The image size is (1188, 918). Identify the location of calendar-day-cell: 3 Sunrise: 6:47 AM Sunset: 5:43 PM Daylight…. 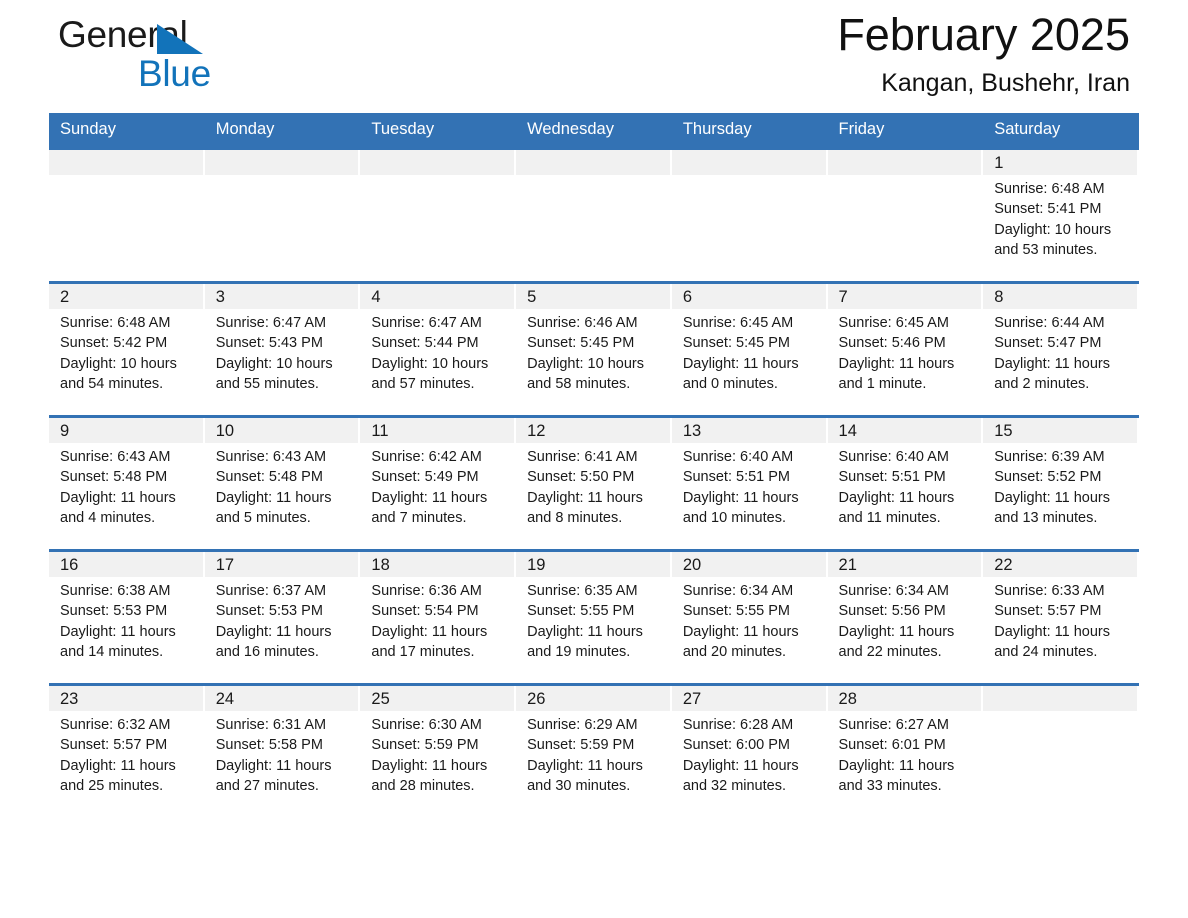
(282, 349).